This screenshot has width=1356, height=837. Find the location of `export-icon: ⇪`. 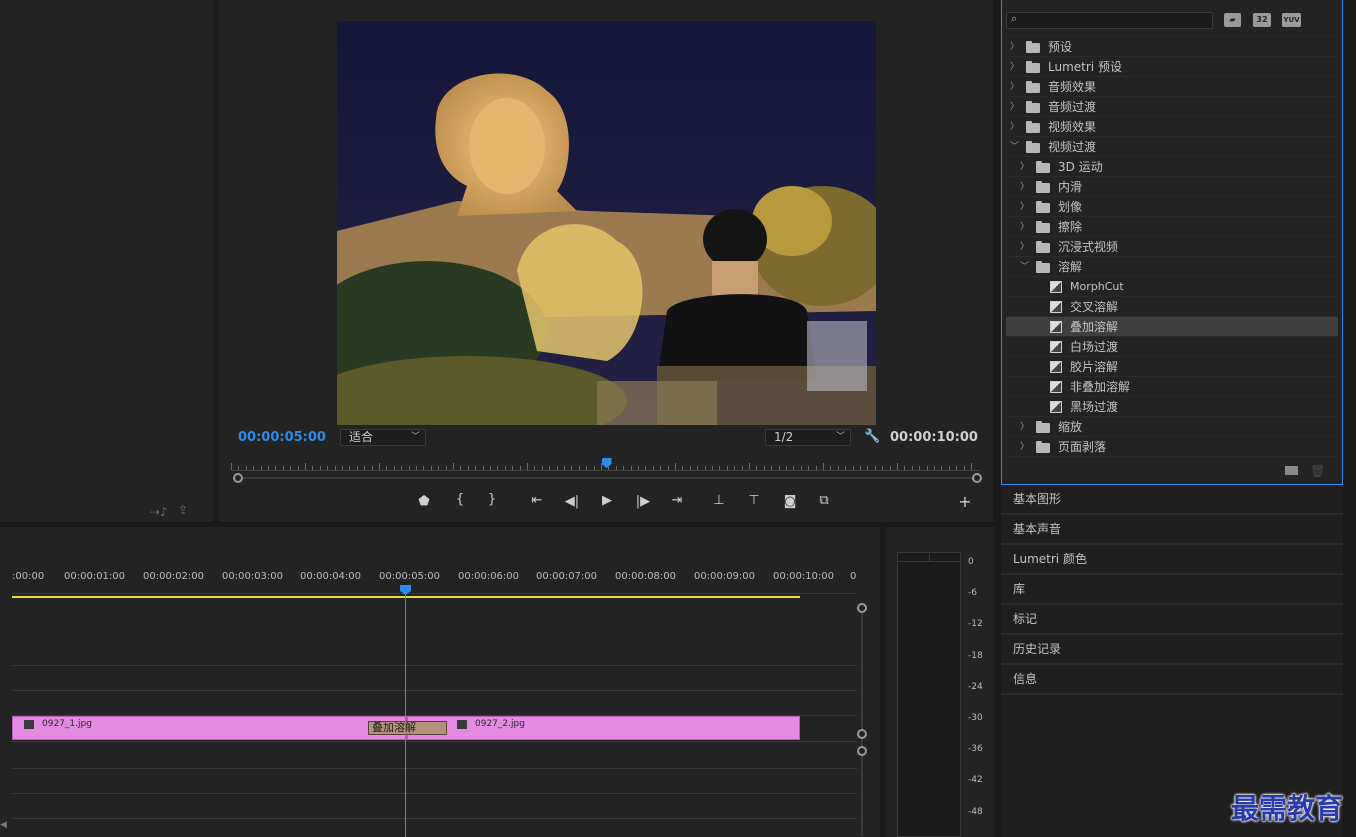

export-icon: ⇪ is located at coordinates (183, 510).